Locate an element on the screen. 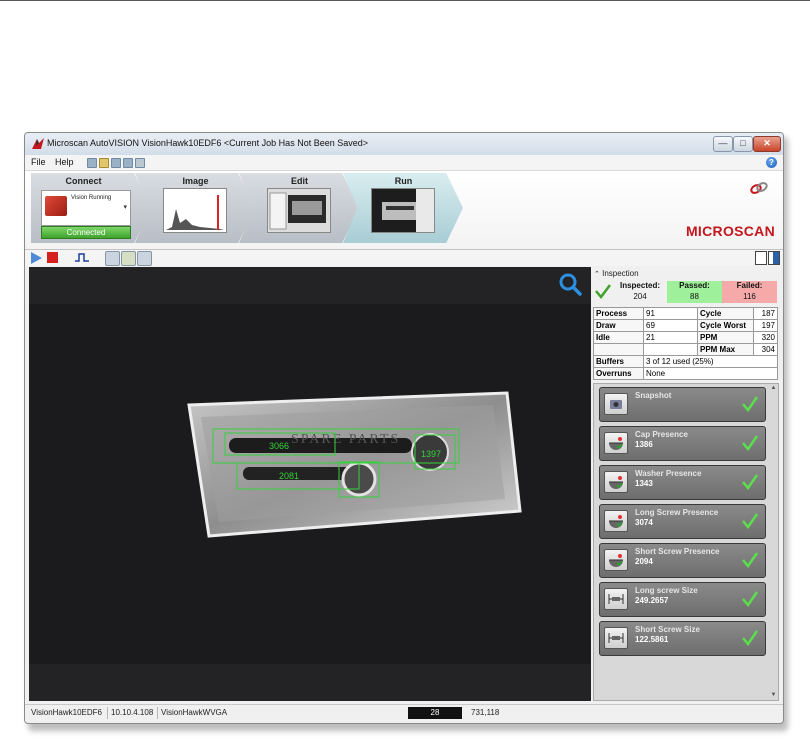 This screenshot has width=810, height=741. settings-icon is located at coordinates (140, 163).